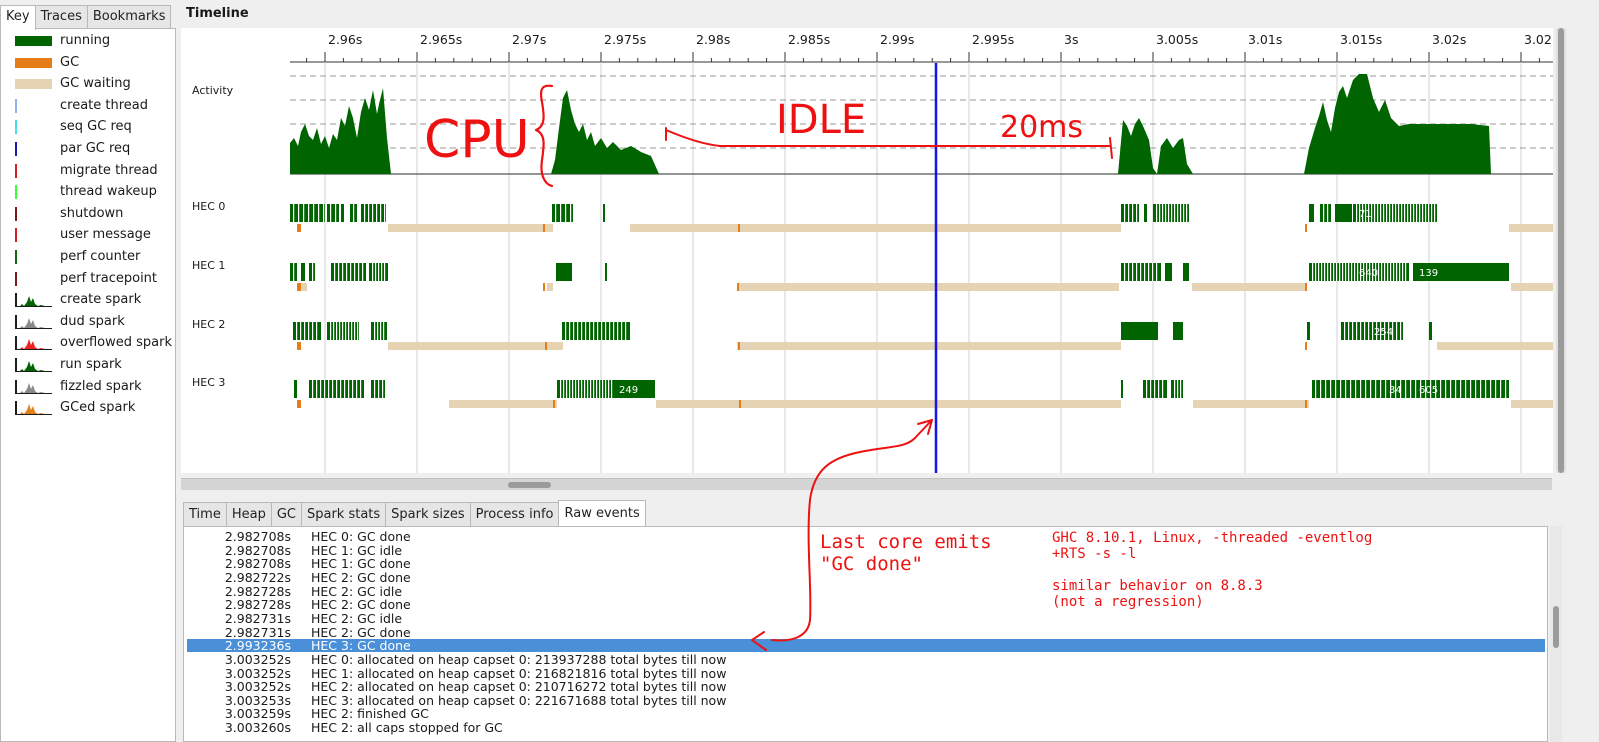  Describe the element at coordinates (866, 727) in the screenshot. I see `event-row: 3.003260s HEC 2: all caps stopped for GC` at that location.